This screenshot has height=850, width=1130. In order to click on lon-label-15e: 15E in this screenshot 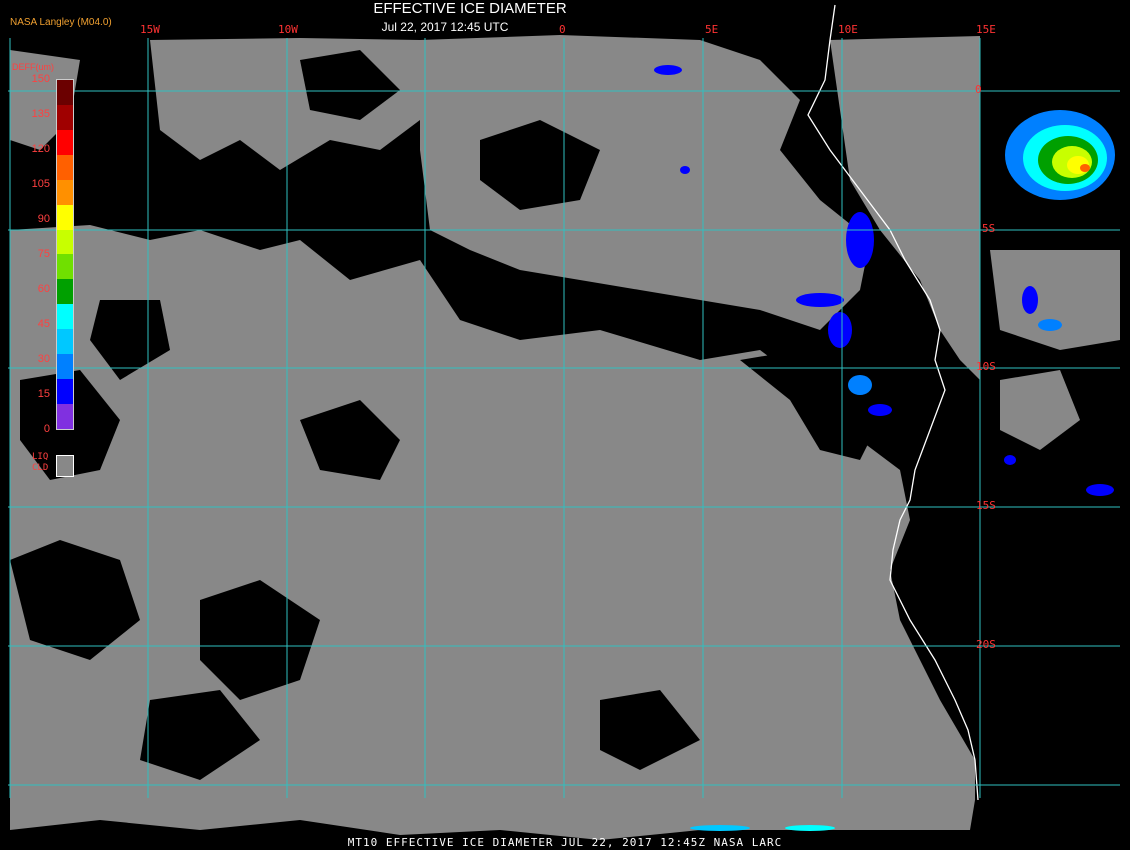, I will do `click(986, 29)`.